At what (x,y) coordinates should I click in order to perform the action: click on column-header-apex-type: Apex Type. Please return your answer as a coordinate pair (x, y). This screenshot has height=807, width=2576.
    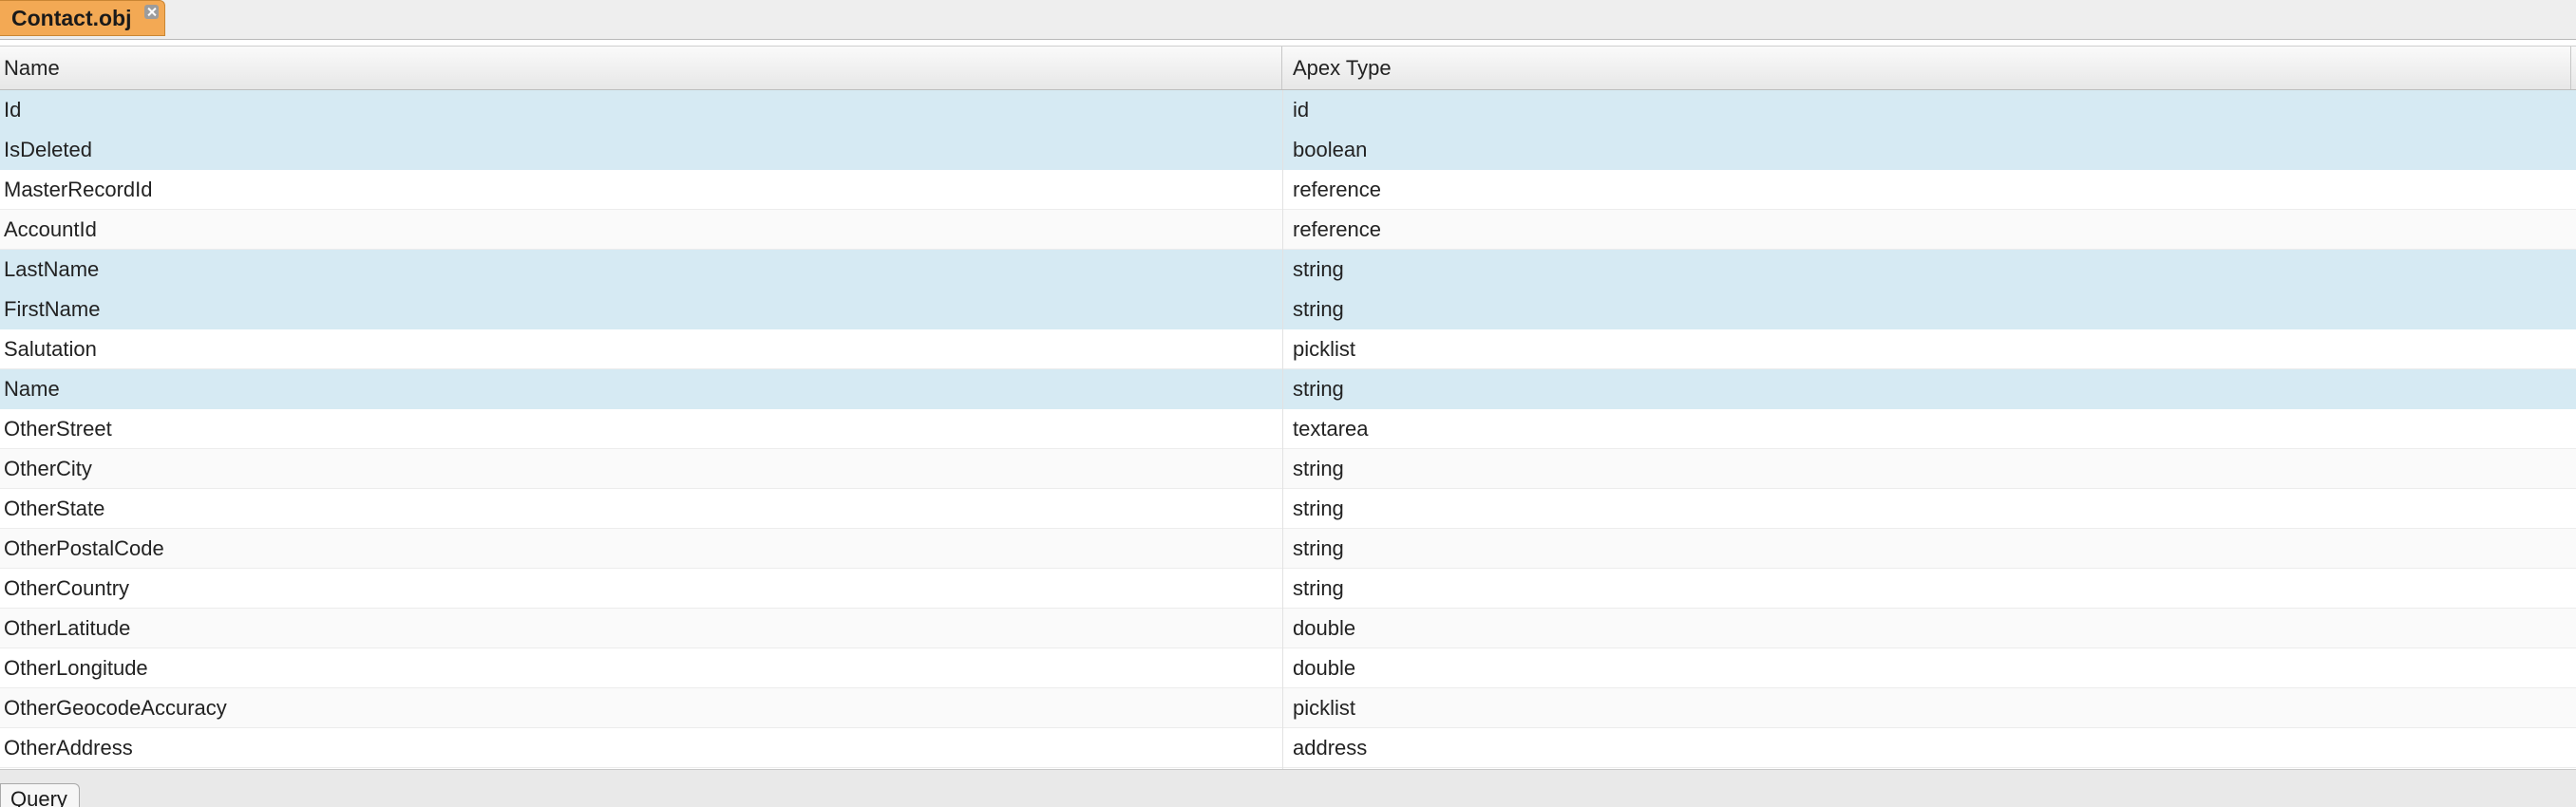
    Looking at the image, I should click on (1926, 68).